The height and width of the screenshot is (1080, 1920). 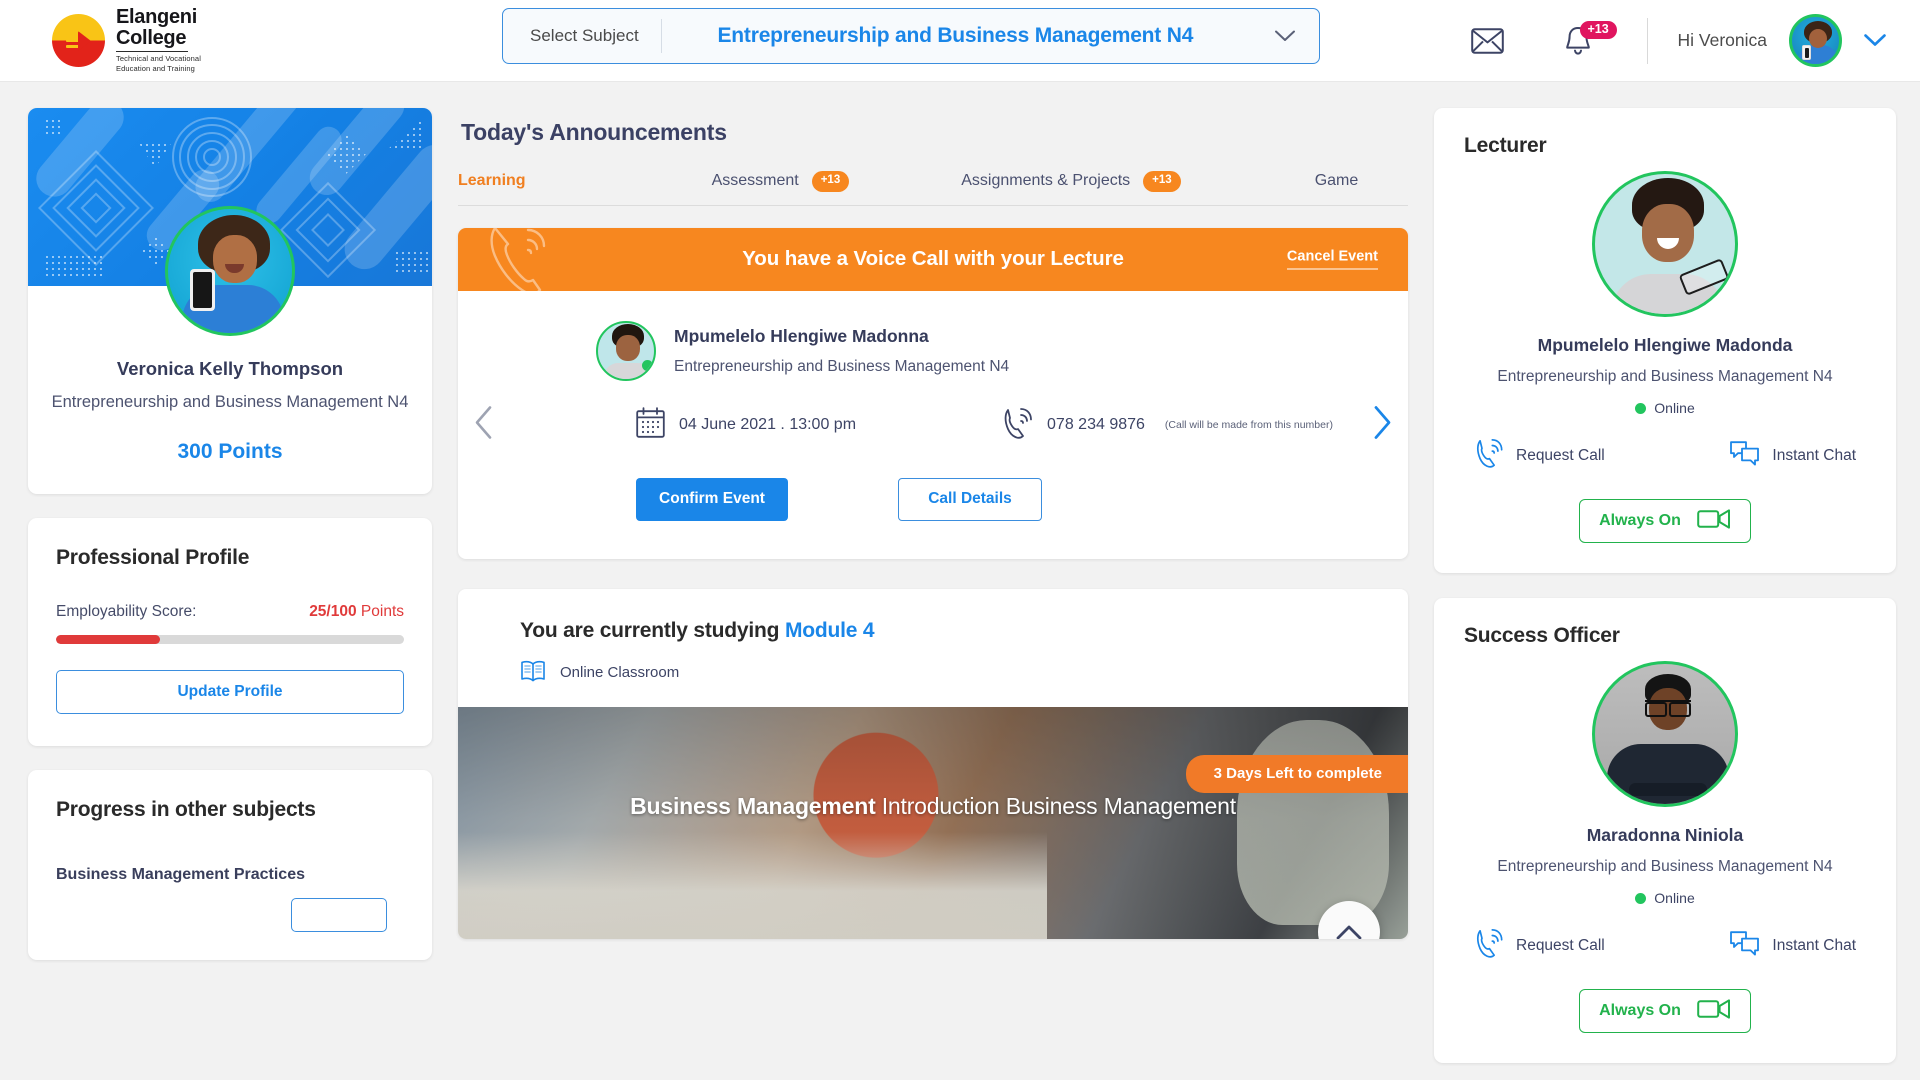 What do you see at coordinates (1505, 145) in the screenshot?
I see `lecturer-card-title: Lecturer` at bounding box center [1505, 145].